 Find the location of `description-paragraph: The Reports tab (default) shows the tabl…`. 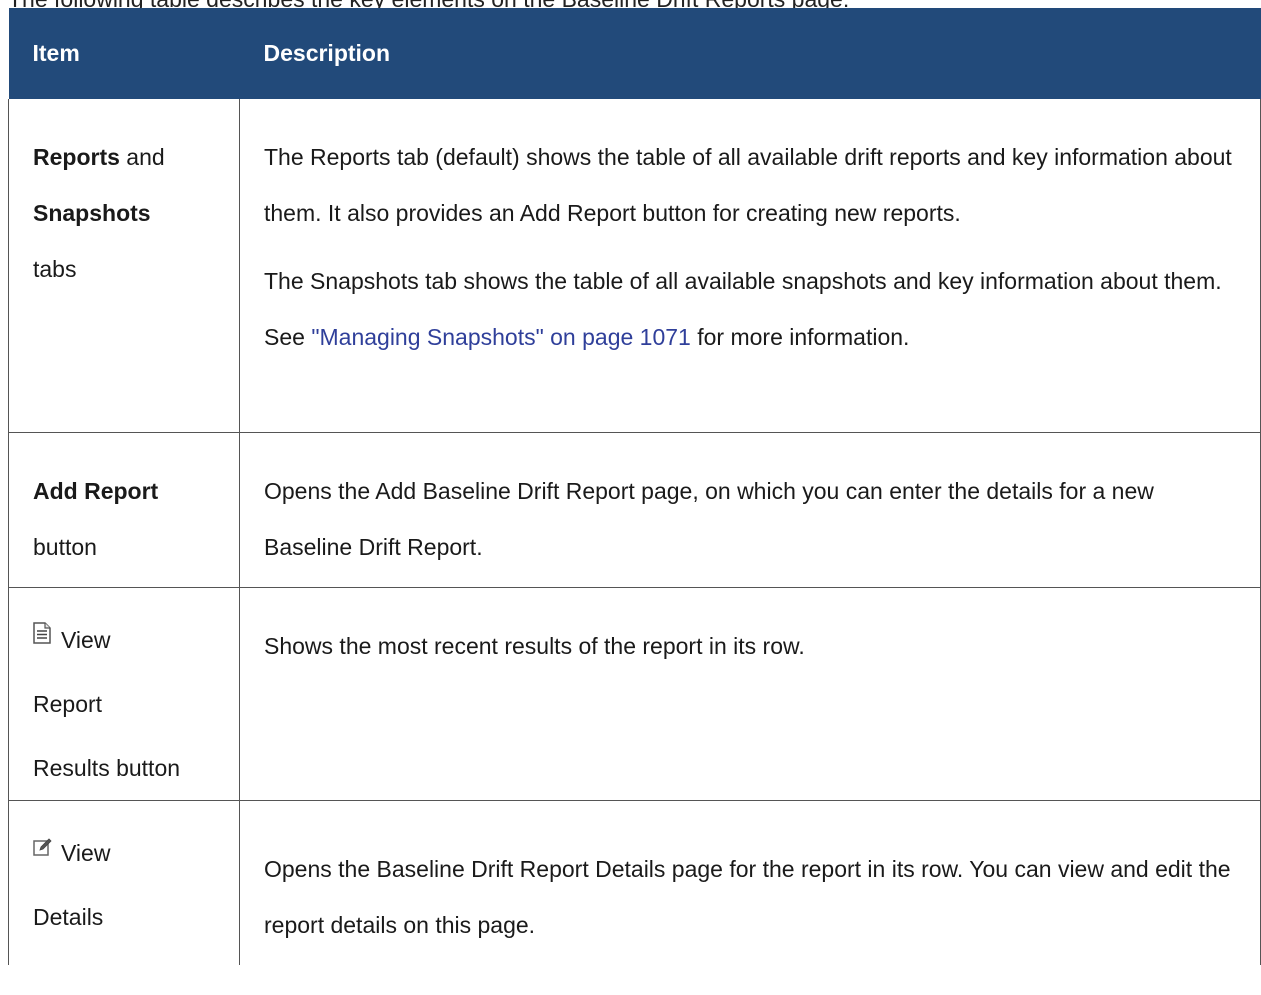

description-paragraph: The Reports tab (default) shows the tabl… is located at coordinates (748, 185).